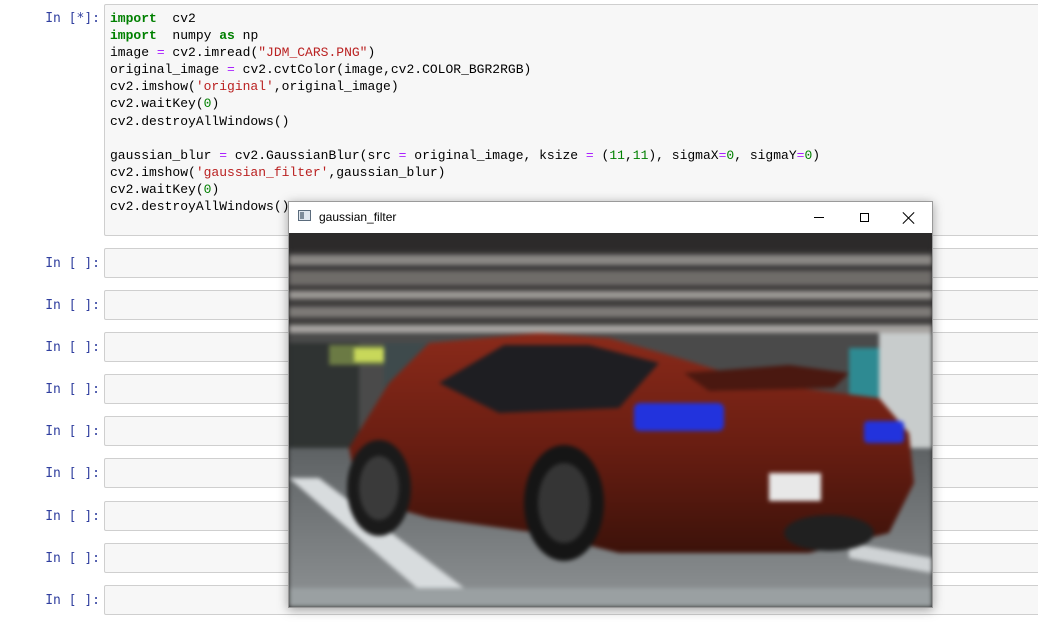 The height and width of the screenshot is (634, 1038). I want to click on cell-prompt: In [*]:, so click(72, 18).